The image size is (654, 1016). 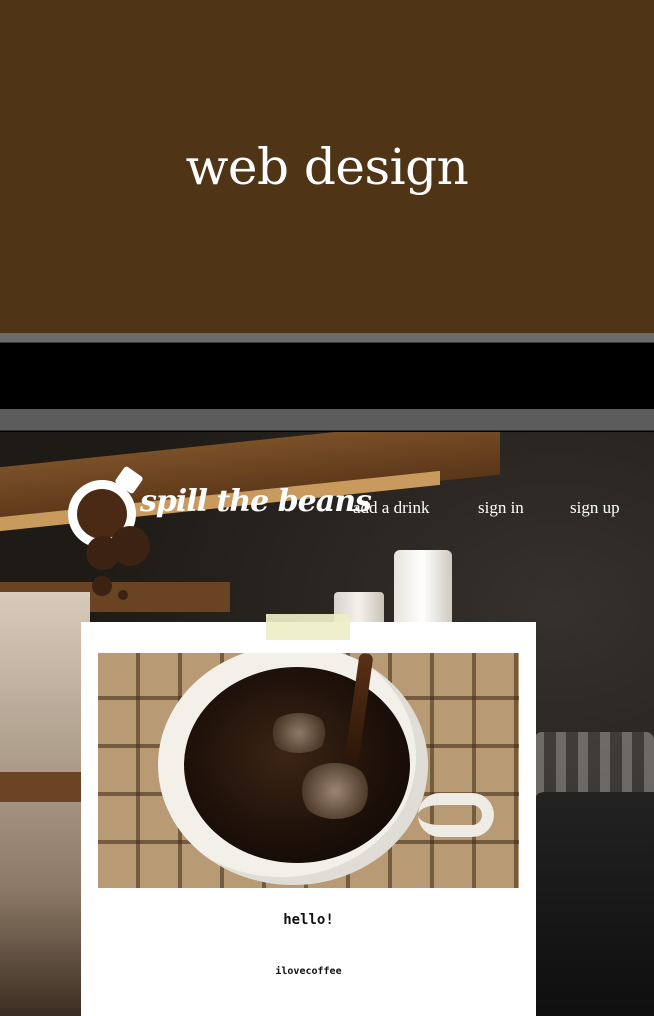 I want to click on page-title: web design, so click(x=327, y=167).